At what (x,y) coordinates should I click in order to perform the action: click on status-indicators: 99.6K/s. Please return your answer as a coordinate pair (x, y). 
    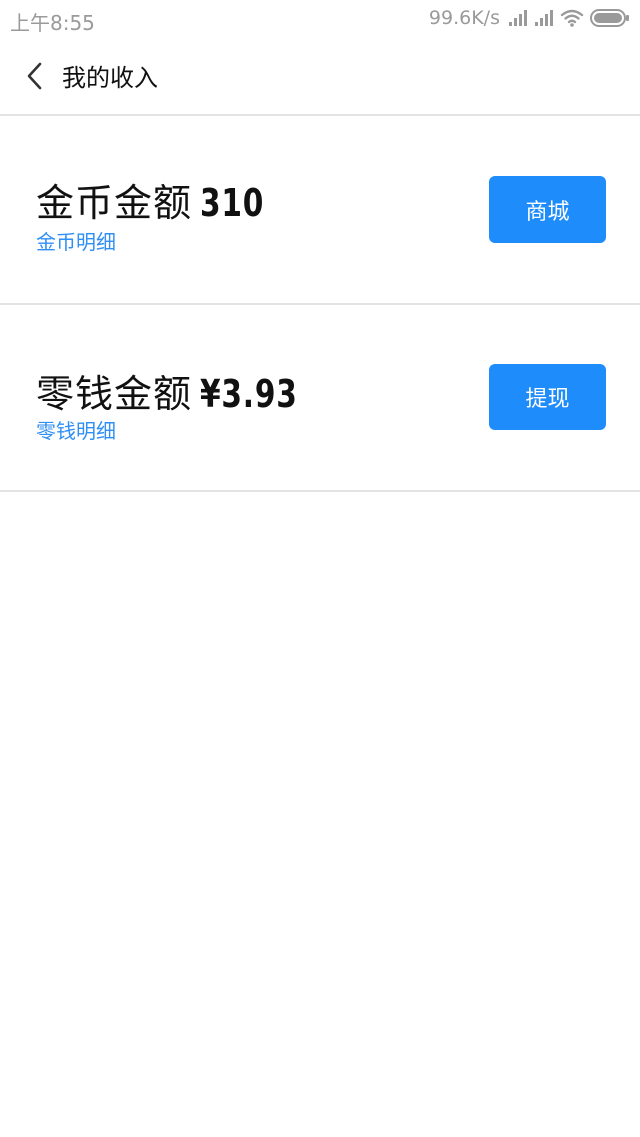
    Looking at the image, I should click on (529, 18).